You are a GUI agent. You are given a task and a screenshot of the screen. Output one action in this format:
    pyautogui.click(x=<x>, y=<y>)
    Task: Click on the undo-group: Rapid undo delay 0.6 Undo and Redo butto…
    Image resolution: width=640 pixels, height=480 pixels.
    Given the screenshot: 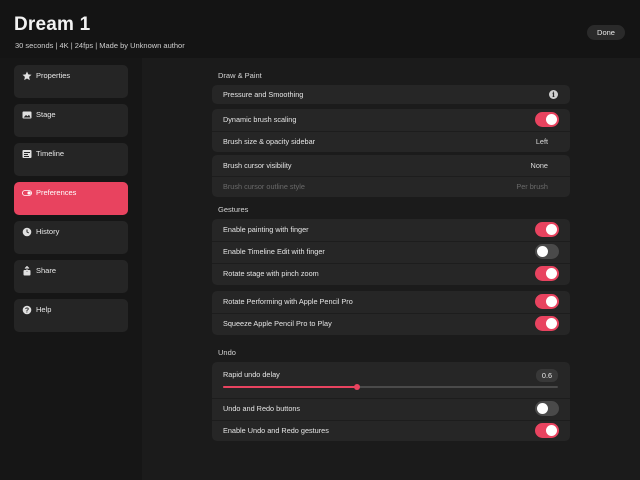 What is the action you would take?
    pyautogui.click(x=391, y=401)
    